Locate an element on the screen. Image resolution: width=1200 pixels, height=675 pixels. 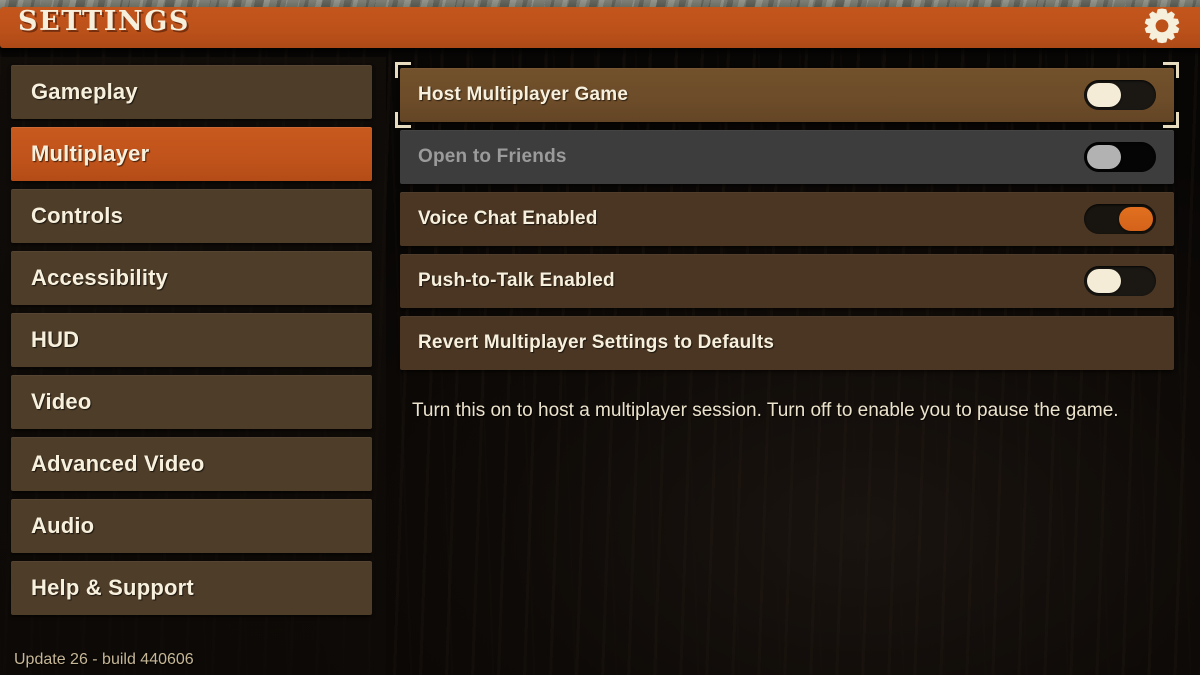
sidebar-item-label: Advanced Video is located at coordinates (118, 463).